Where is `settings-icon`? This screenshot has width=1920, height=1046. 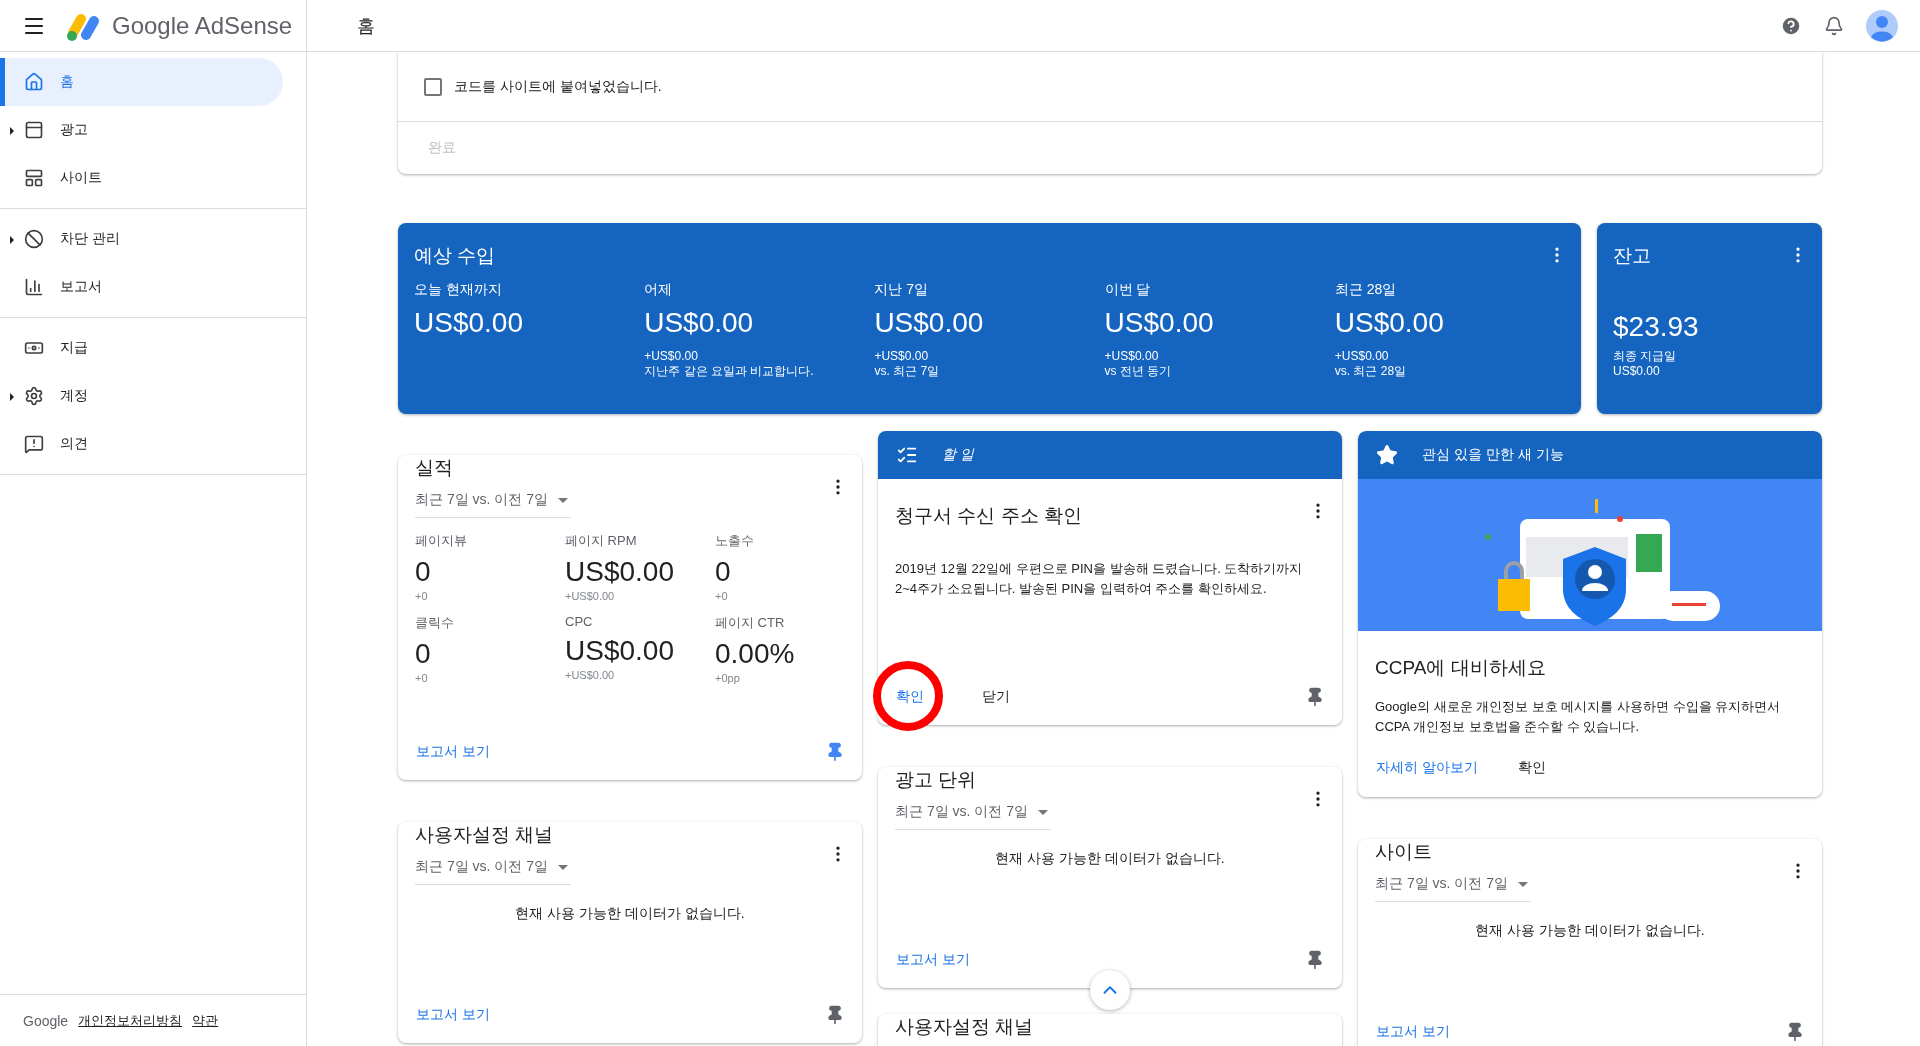
settings-icon is located at coordinates (34, 396).